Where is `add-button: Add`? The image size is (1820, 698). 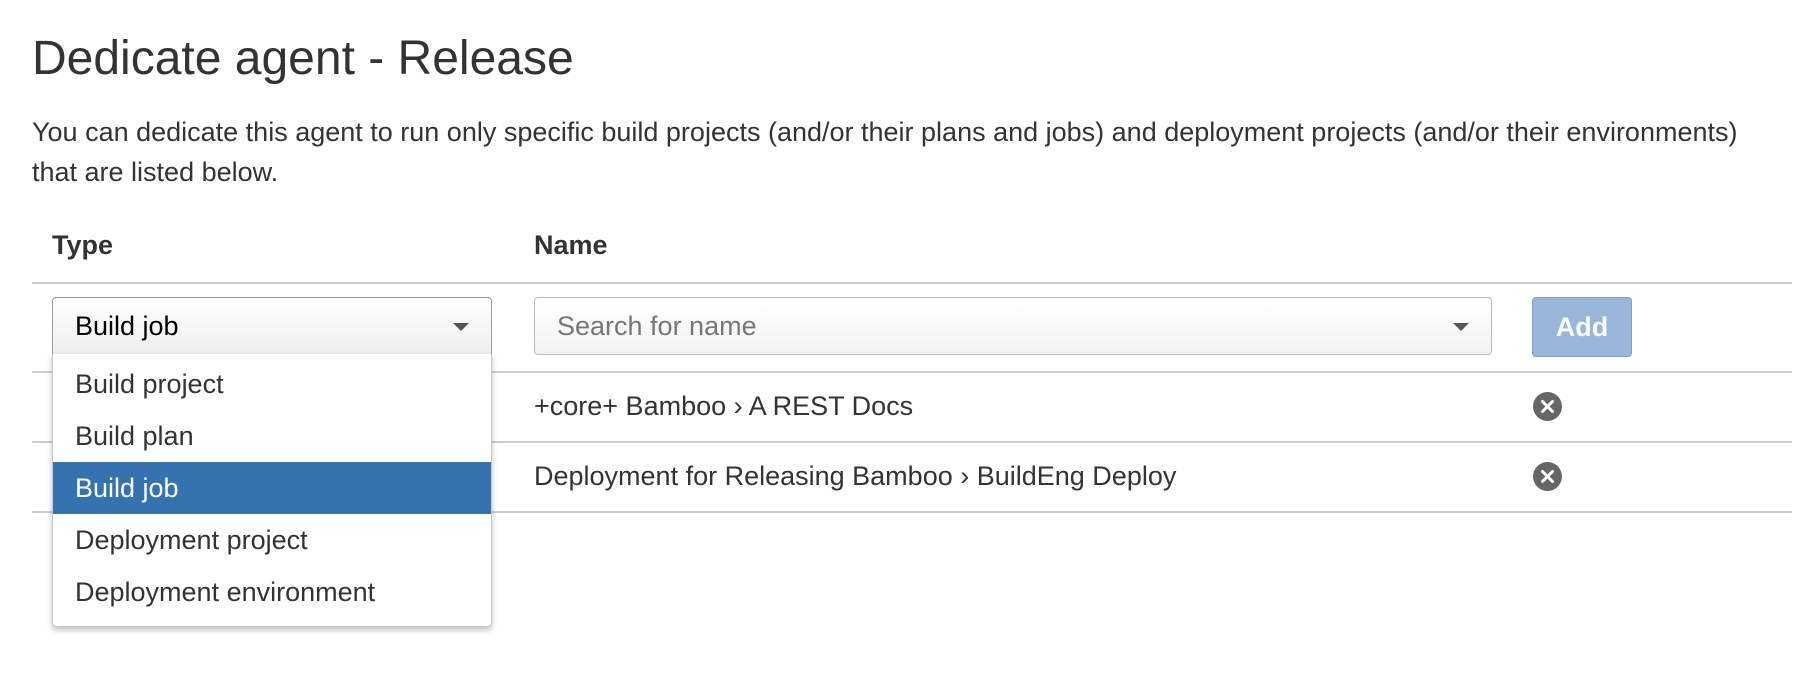
add-button: Add is located at coordinates (1582, 327).